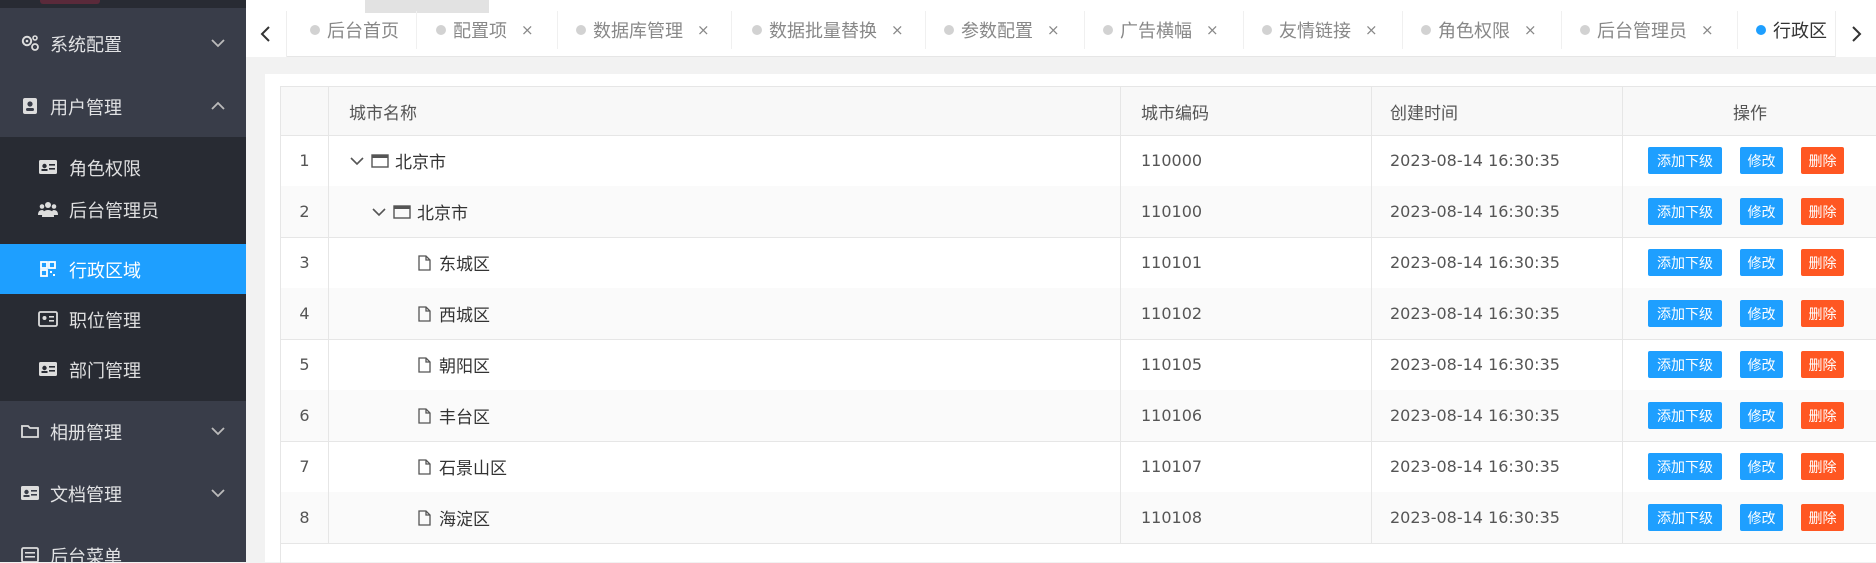 Image resolution: width=1876 pixels, height=563 pixels. What do you see at coordinates (1246, 415) in the screenshot?
I see `city-code: 110106` at bounding box center [1246, 415].